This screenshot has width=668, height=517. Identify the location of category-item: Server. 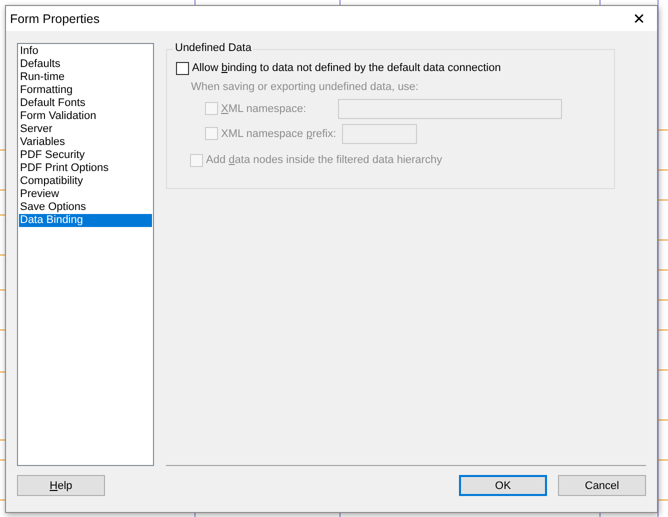
(85, 129).